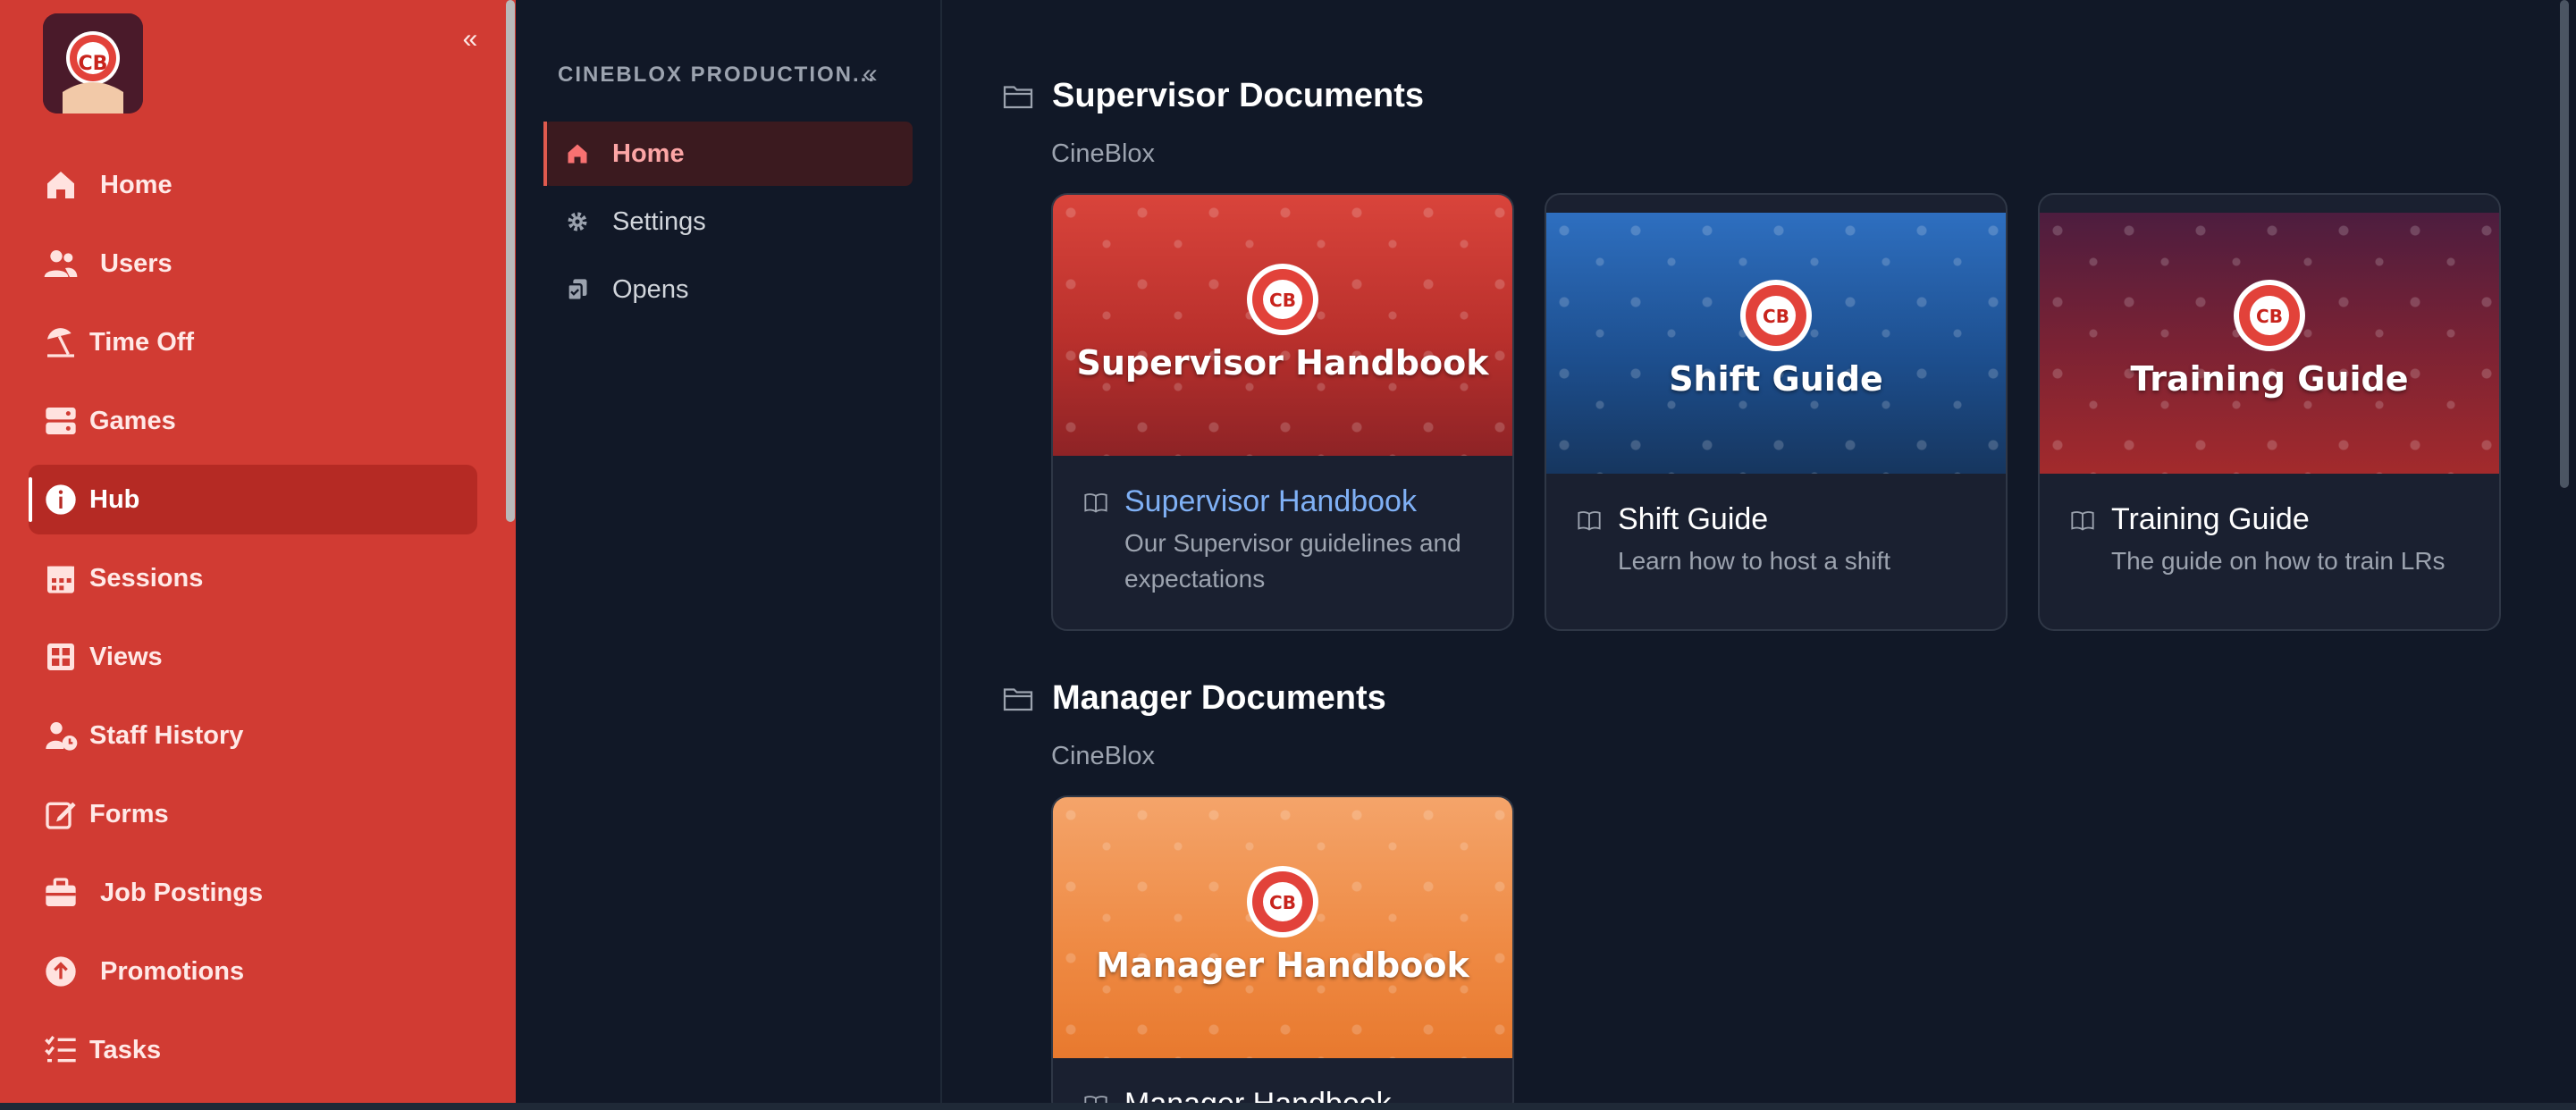 The height and width of the screenshot is (1110, 2576). Describe the element at coordinates (253, 264) in the screenshot. I see `sidebar-item-users: Users` at that location.